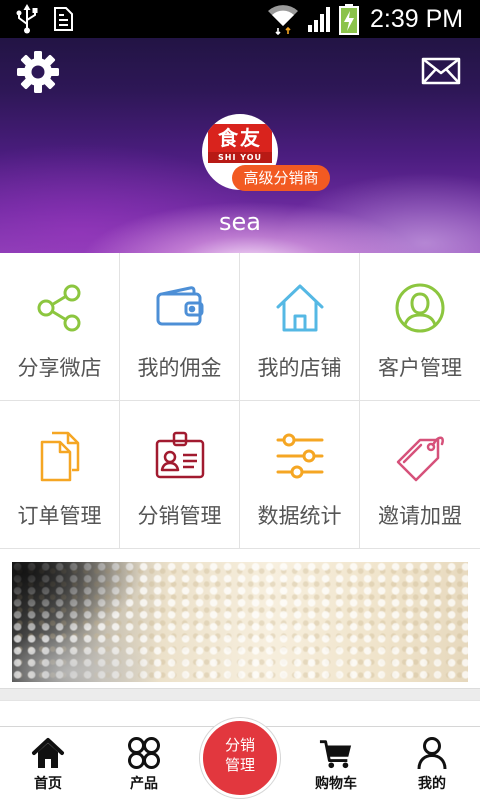 The height and width of the screenshot is (800, 480). I want to click on nav-home: 首页, so click(48, 763).